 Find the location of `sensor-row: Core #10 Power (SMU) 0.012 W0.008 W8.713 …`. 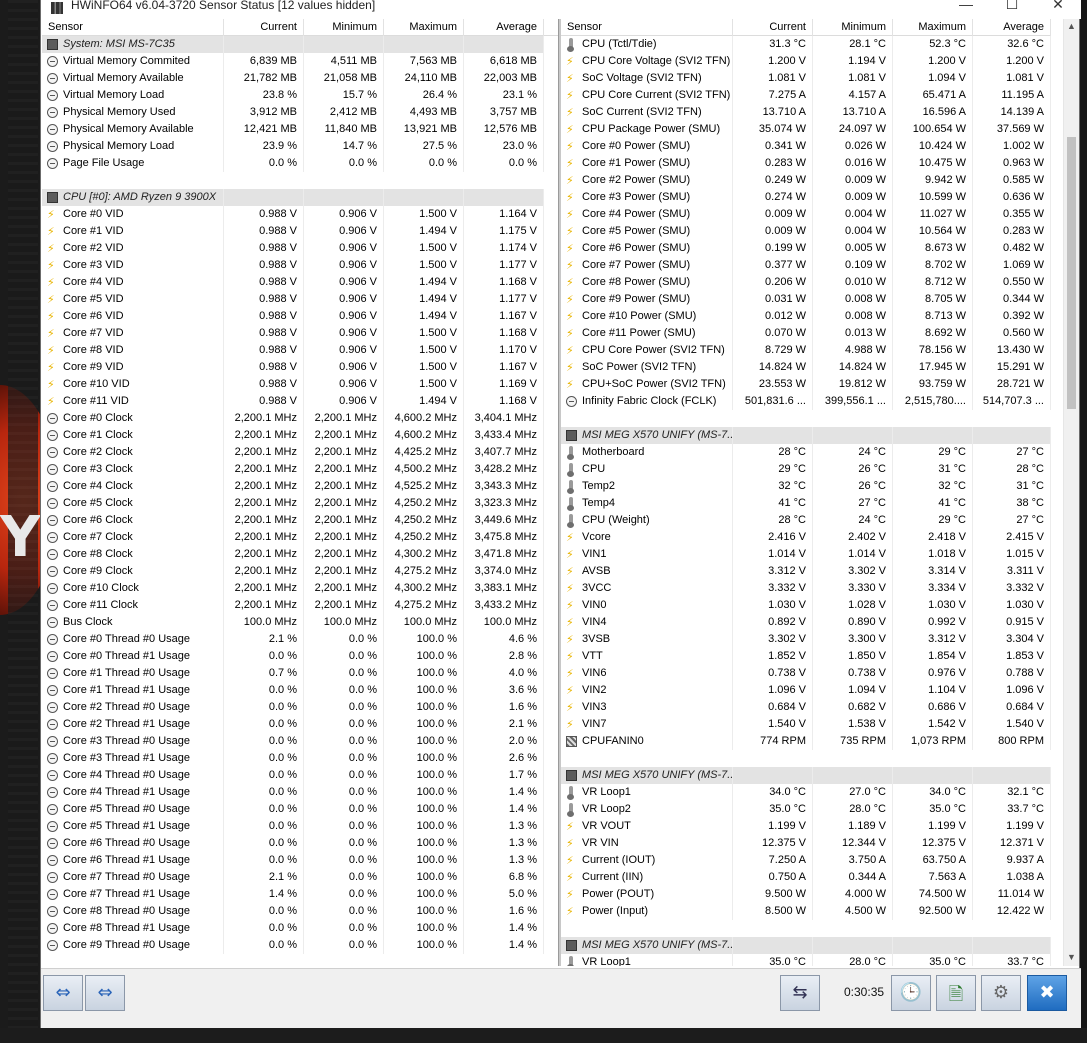

sensor-row: Core #10 Power (SMU) 0.012 W0.008 W8.713 … is located at coordinates (806, 316).